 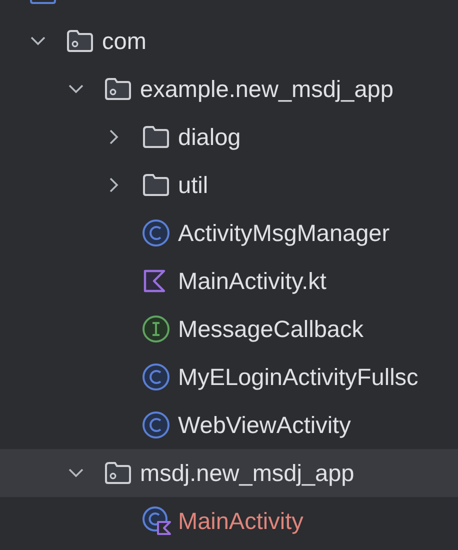 I want to click on tree-item-label: WebViewActivity, so click(x=264, y=425).